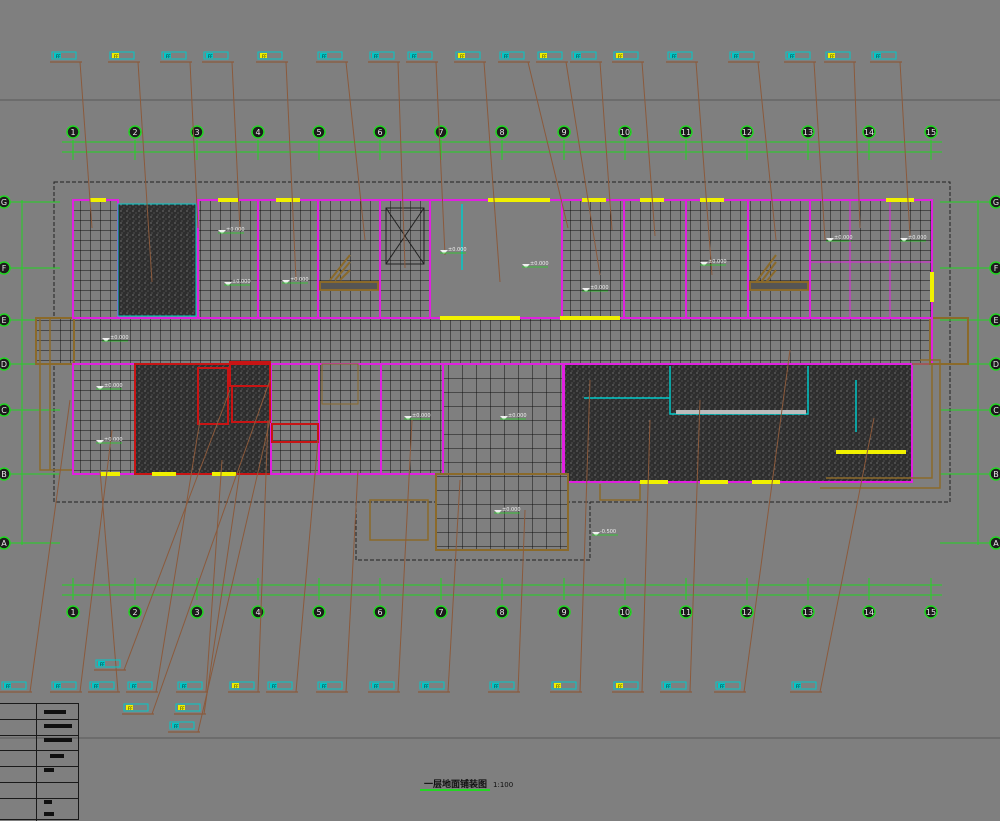  I want to click on svg-text: -0.500, so click(608, 532).